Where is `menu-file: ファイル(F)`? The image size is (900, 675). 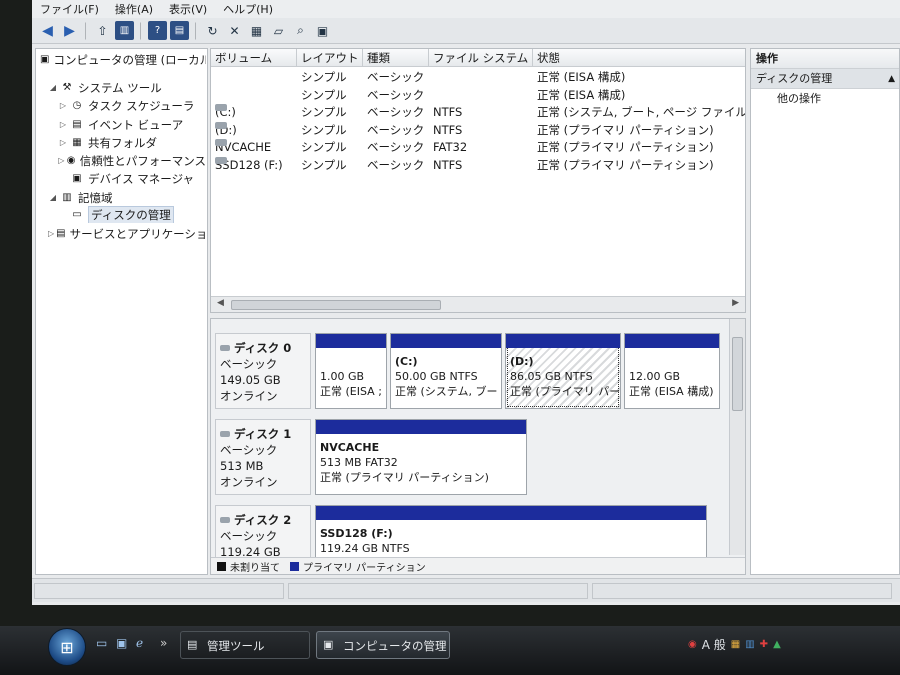 menu-file: ファイル(F) is located at coordinates (69, 9).